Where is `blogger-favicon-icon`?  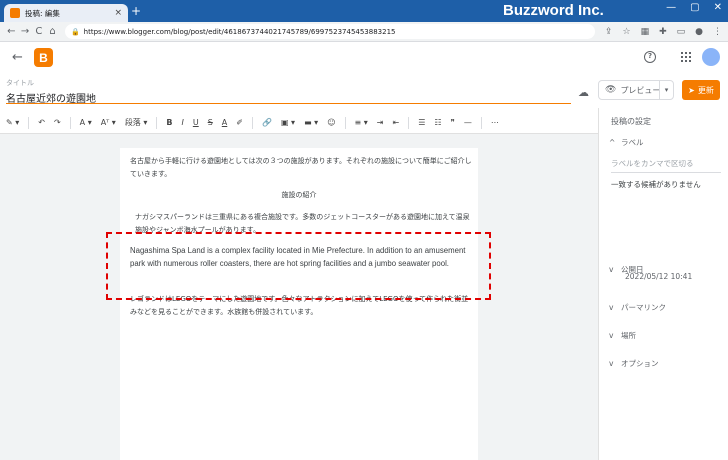
blogger-favicon-icon is located at coordinates (15, 13).